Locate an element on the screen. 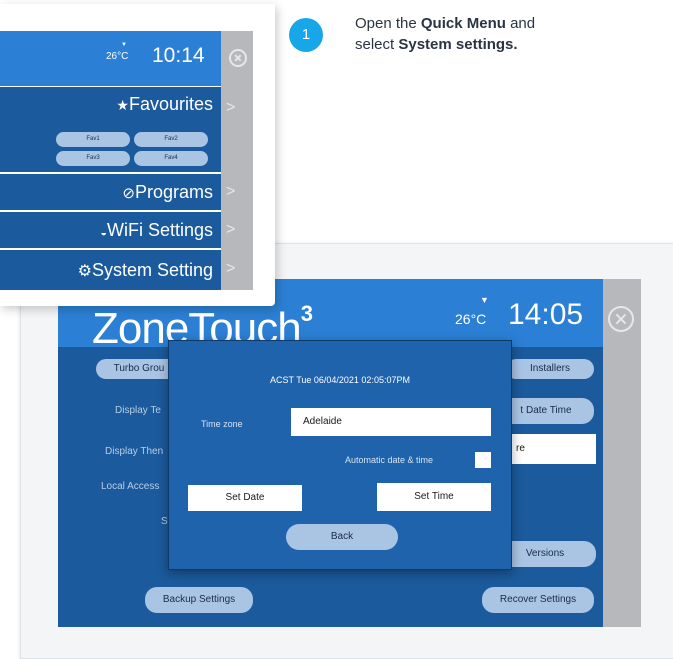 This screenshot has width=673, height=659. backup-settings-button: Backup Settings is located at coordinates (199, 600).